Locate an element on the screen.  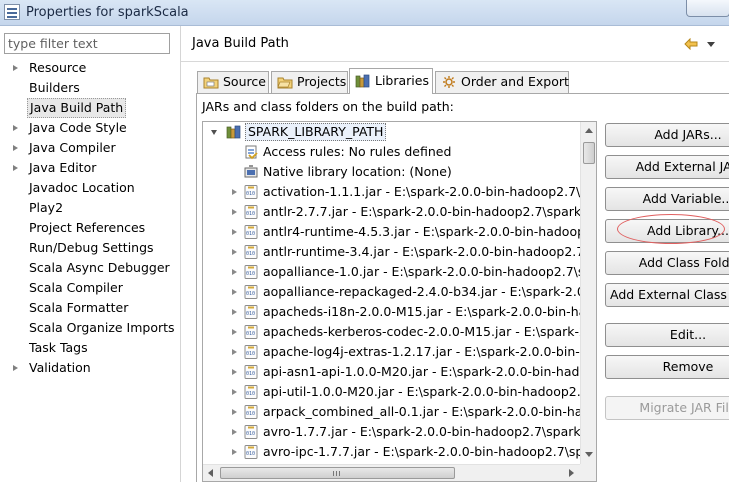
tree-row-access-rules: Access rules: No rules defined is located at coordinates (399, 152).